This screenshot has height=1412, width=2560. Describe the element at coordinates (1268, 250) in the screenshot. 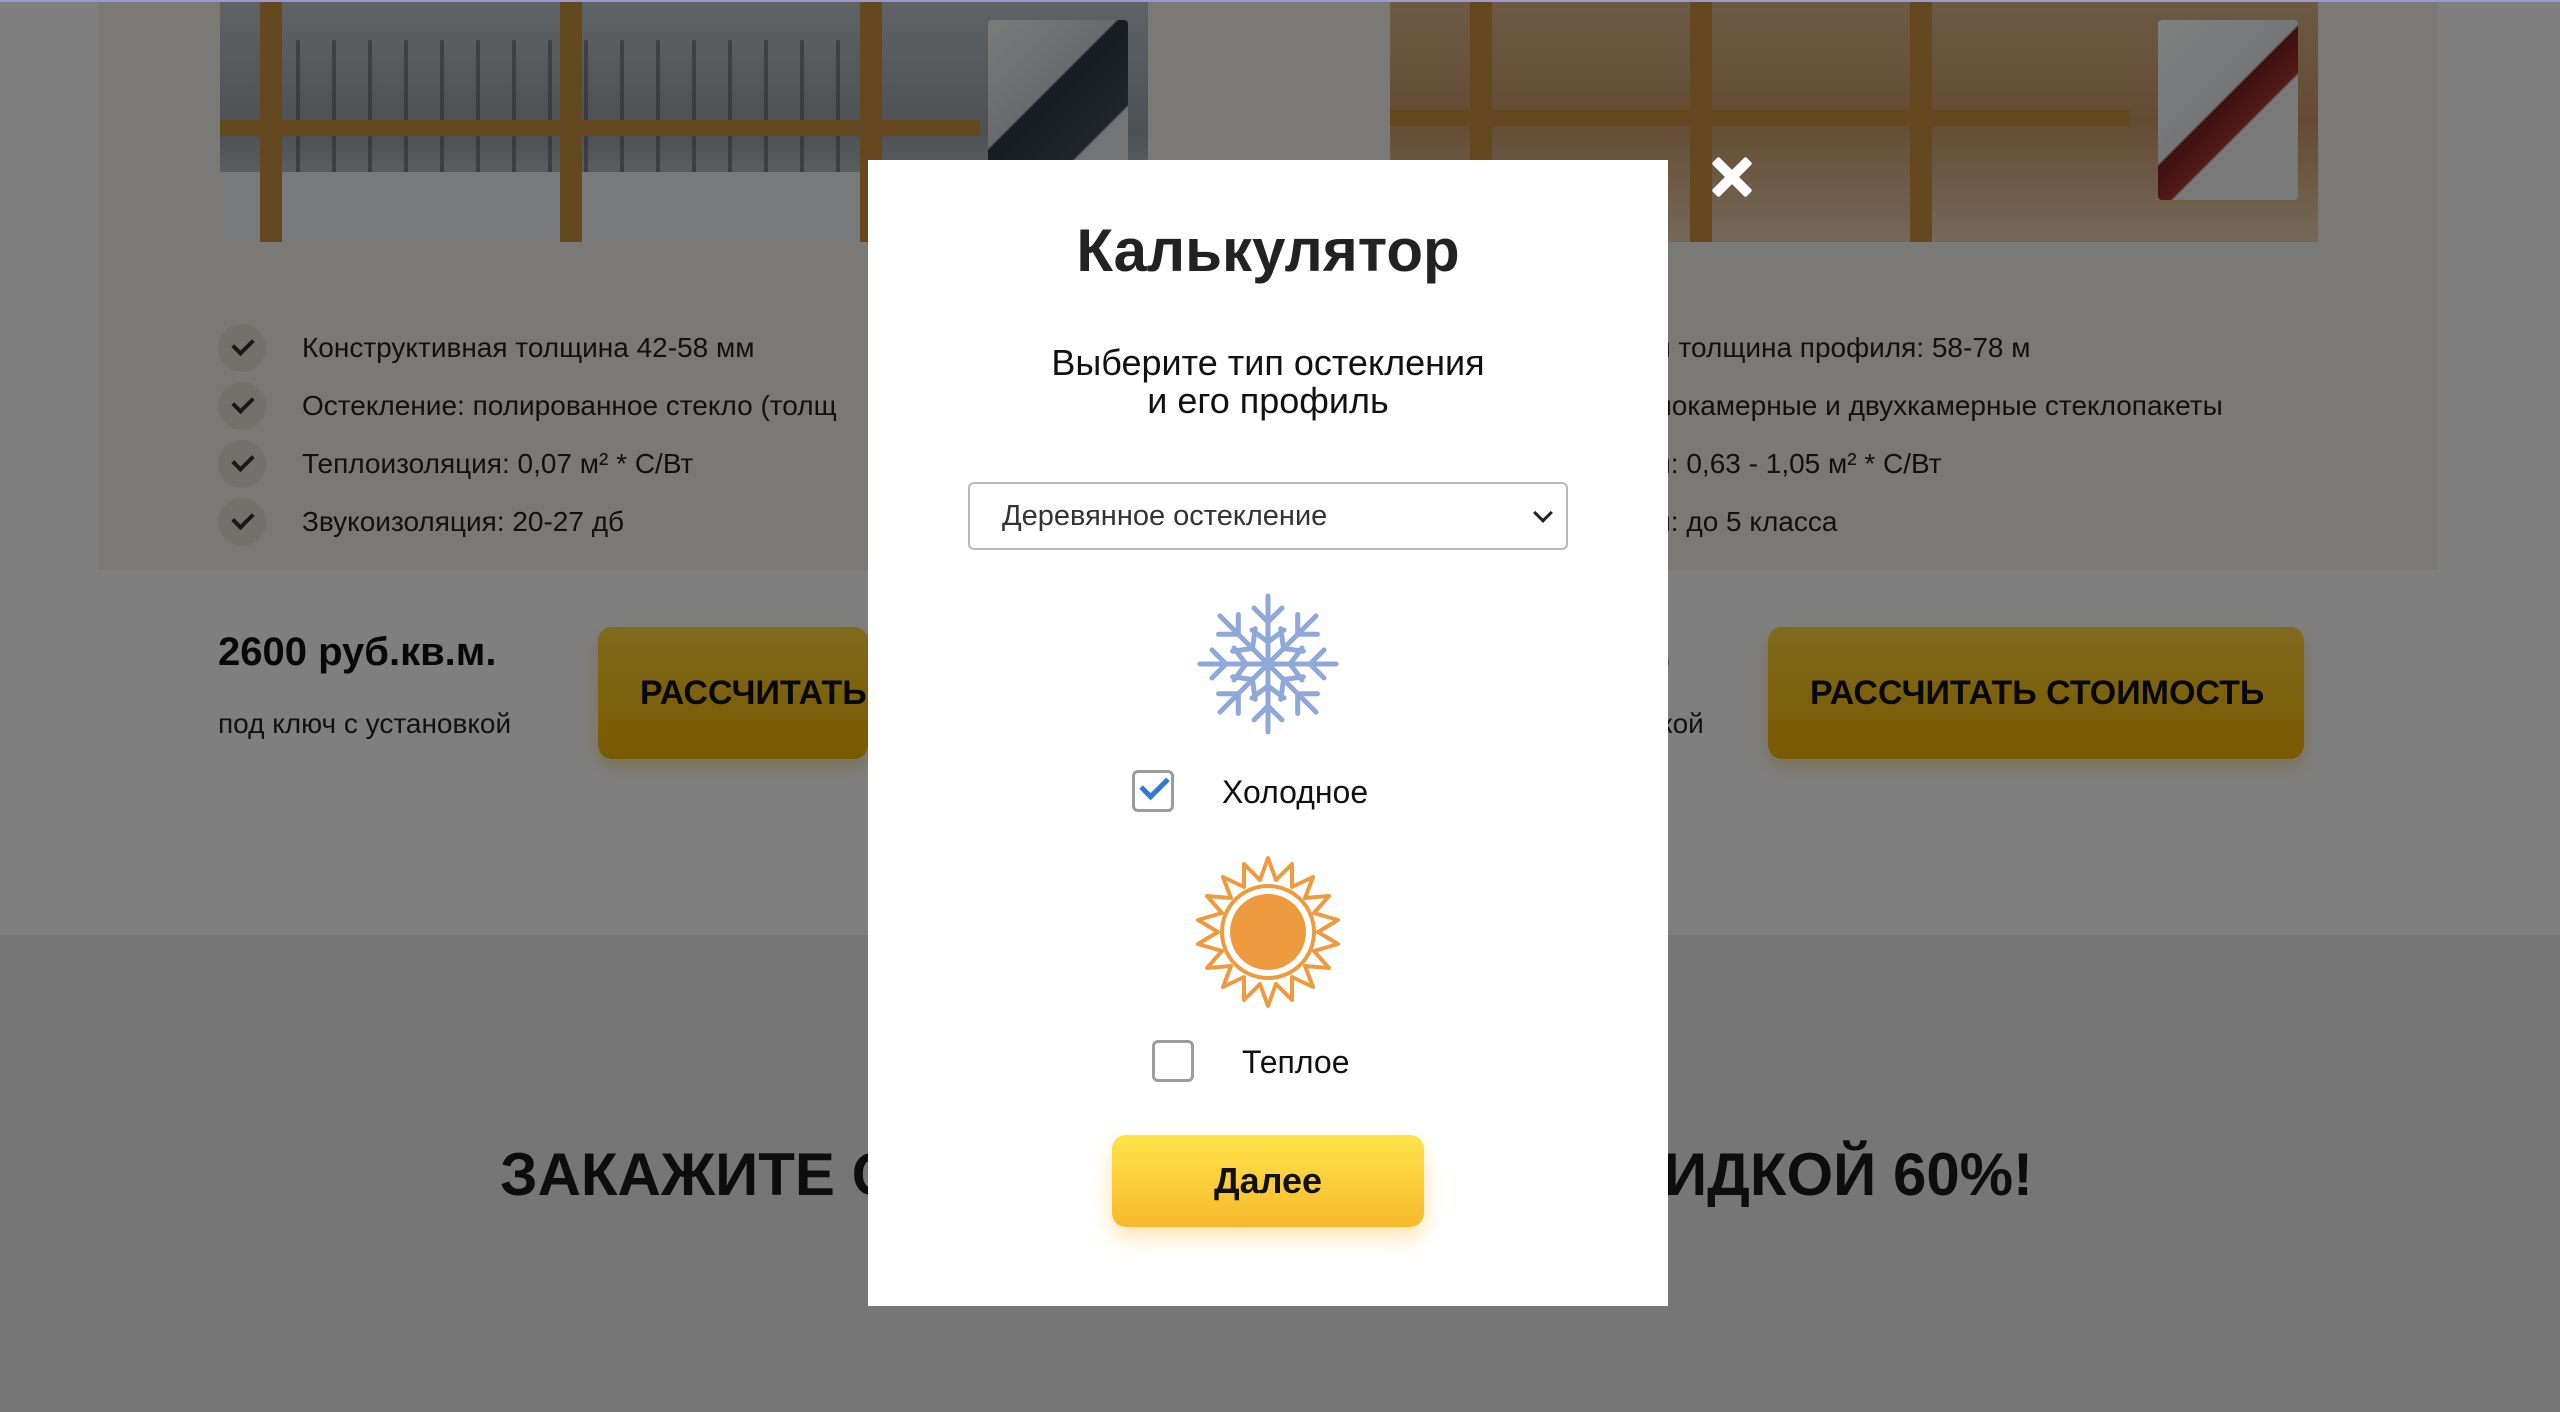

I see `modal-title: Калькулятор` at that location.